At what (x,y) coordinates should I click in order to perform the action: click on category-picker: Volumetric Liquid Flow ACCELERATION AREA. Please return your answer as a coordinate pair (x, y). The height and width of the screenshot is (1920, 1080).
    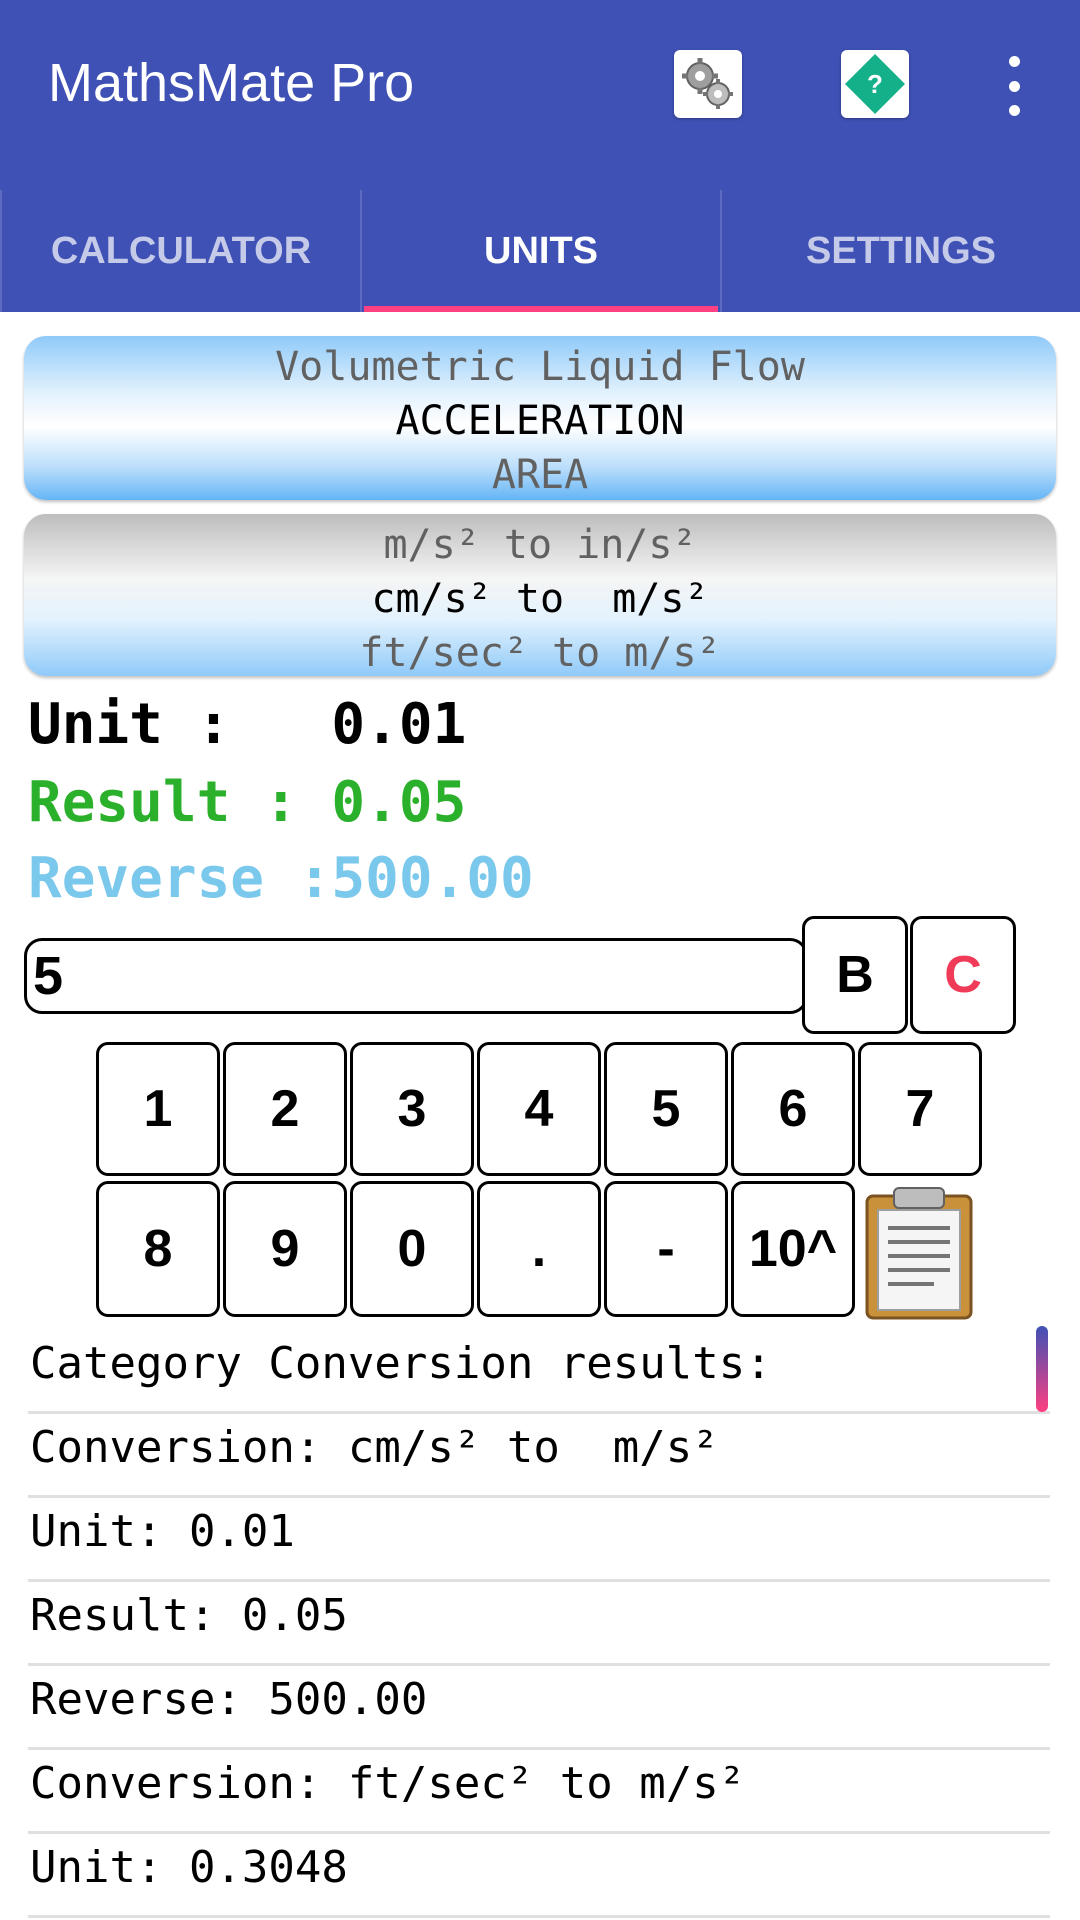
    Looking at the image, I should click on (540, 418).